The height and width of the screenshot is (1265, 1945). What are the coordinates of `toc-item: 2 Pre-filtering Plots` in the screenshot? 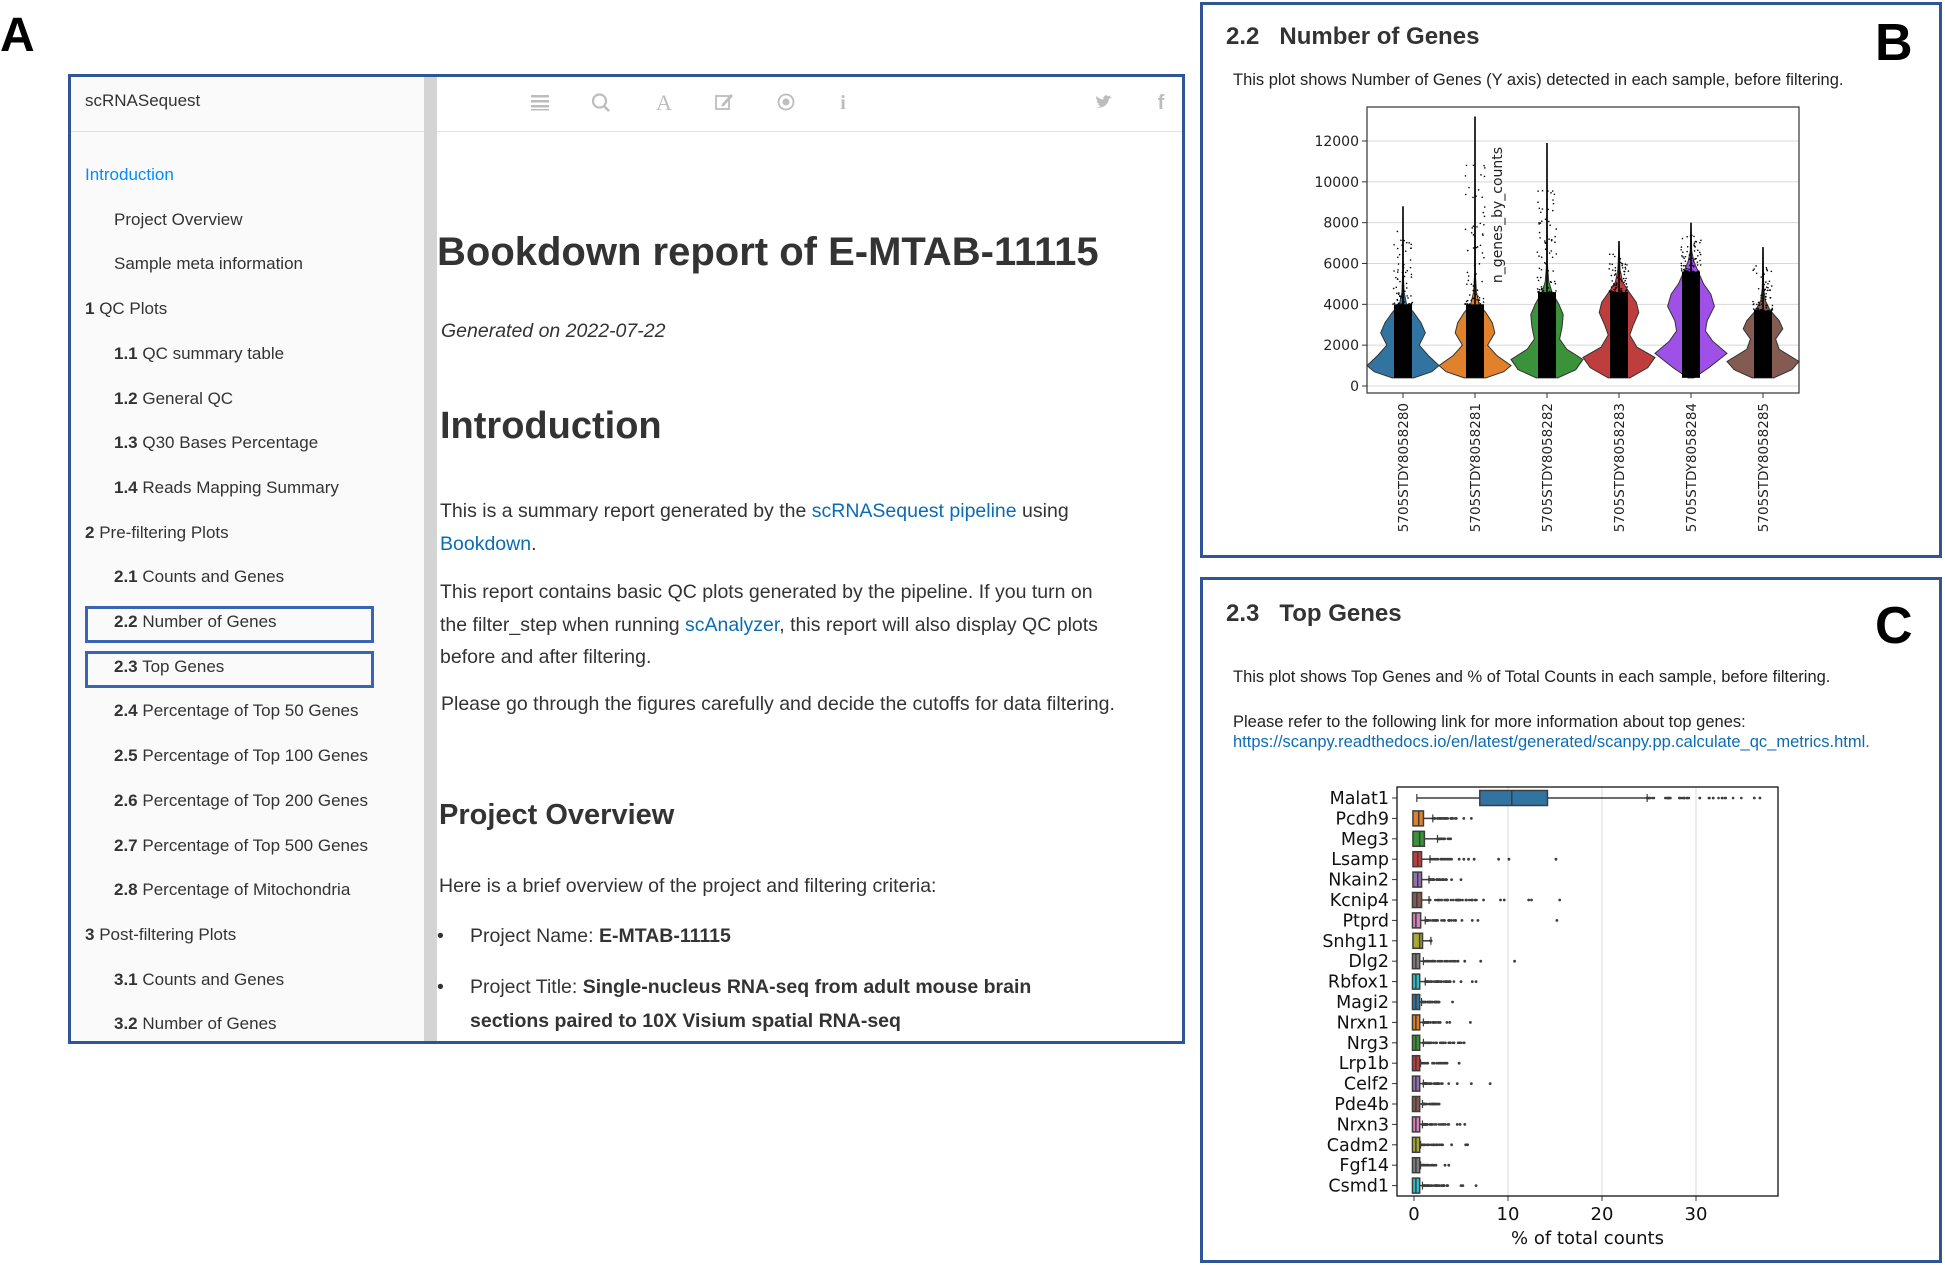 It's located at (157, 533).